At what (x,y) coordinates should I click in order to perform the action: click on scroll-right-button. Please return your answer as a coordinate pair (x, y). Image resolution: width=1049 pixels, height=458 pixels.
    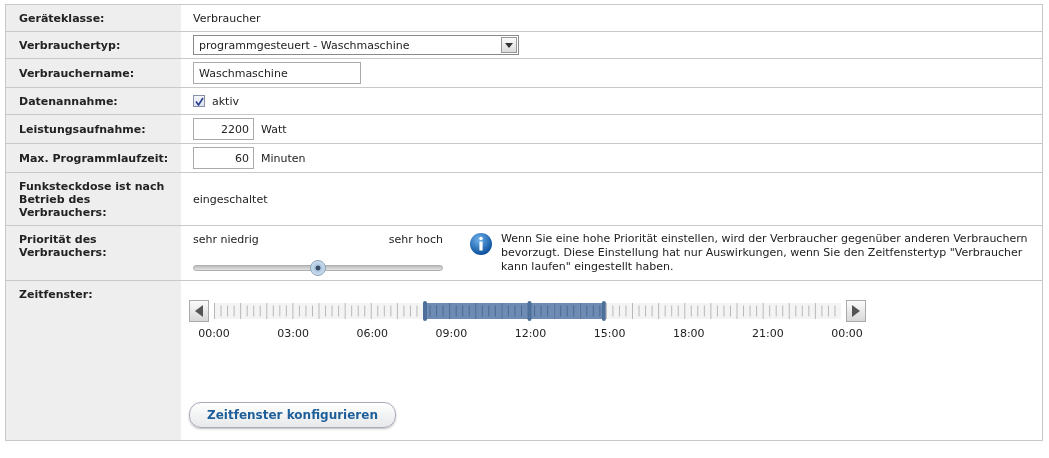
    Looking at the image, I should click on (856, 311).